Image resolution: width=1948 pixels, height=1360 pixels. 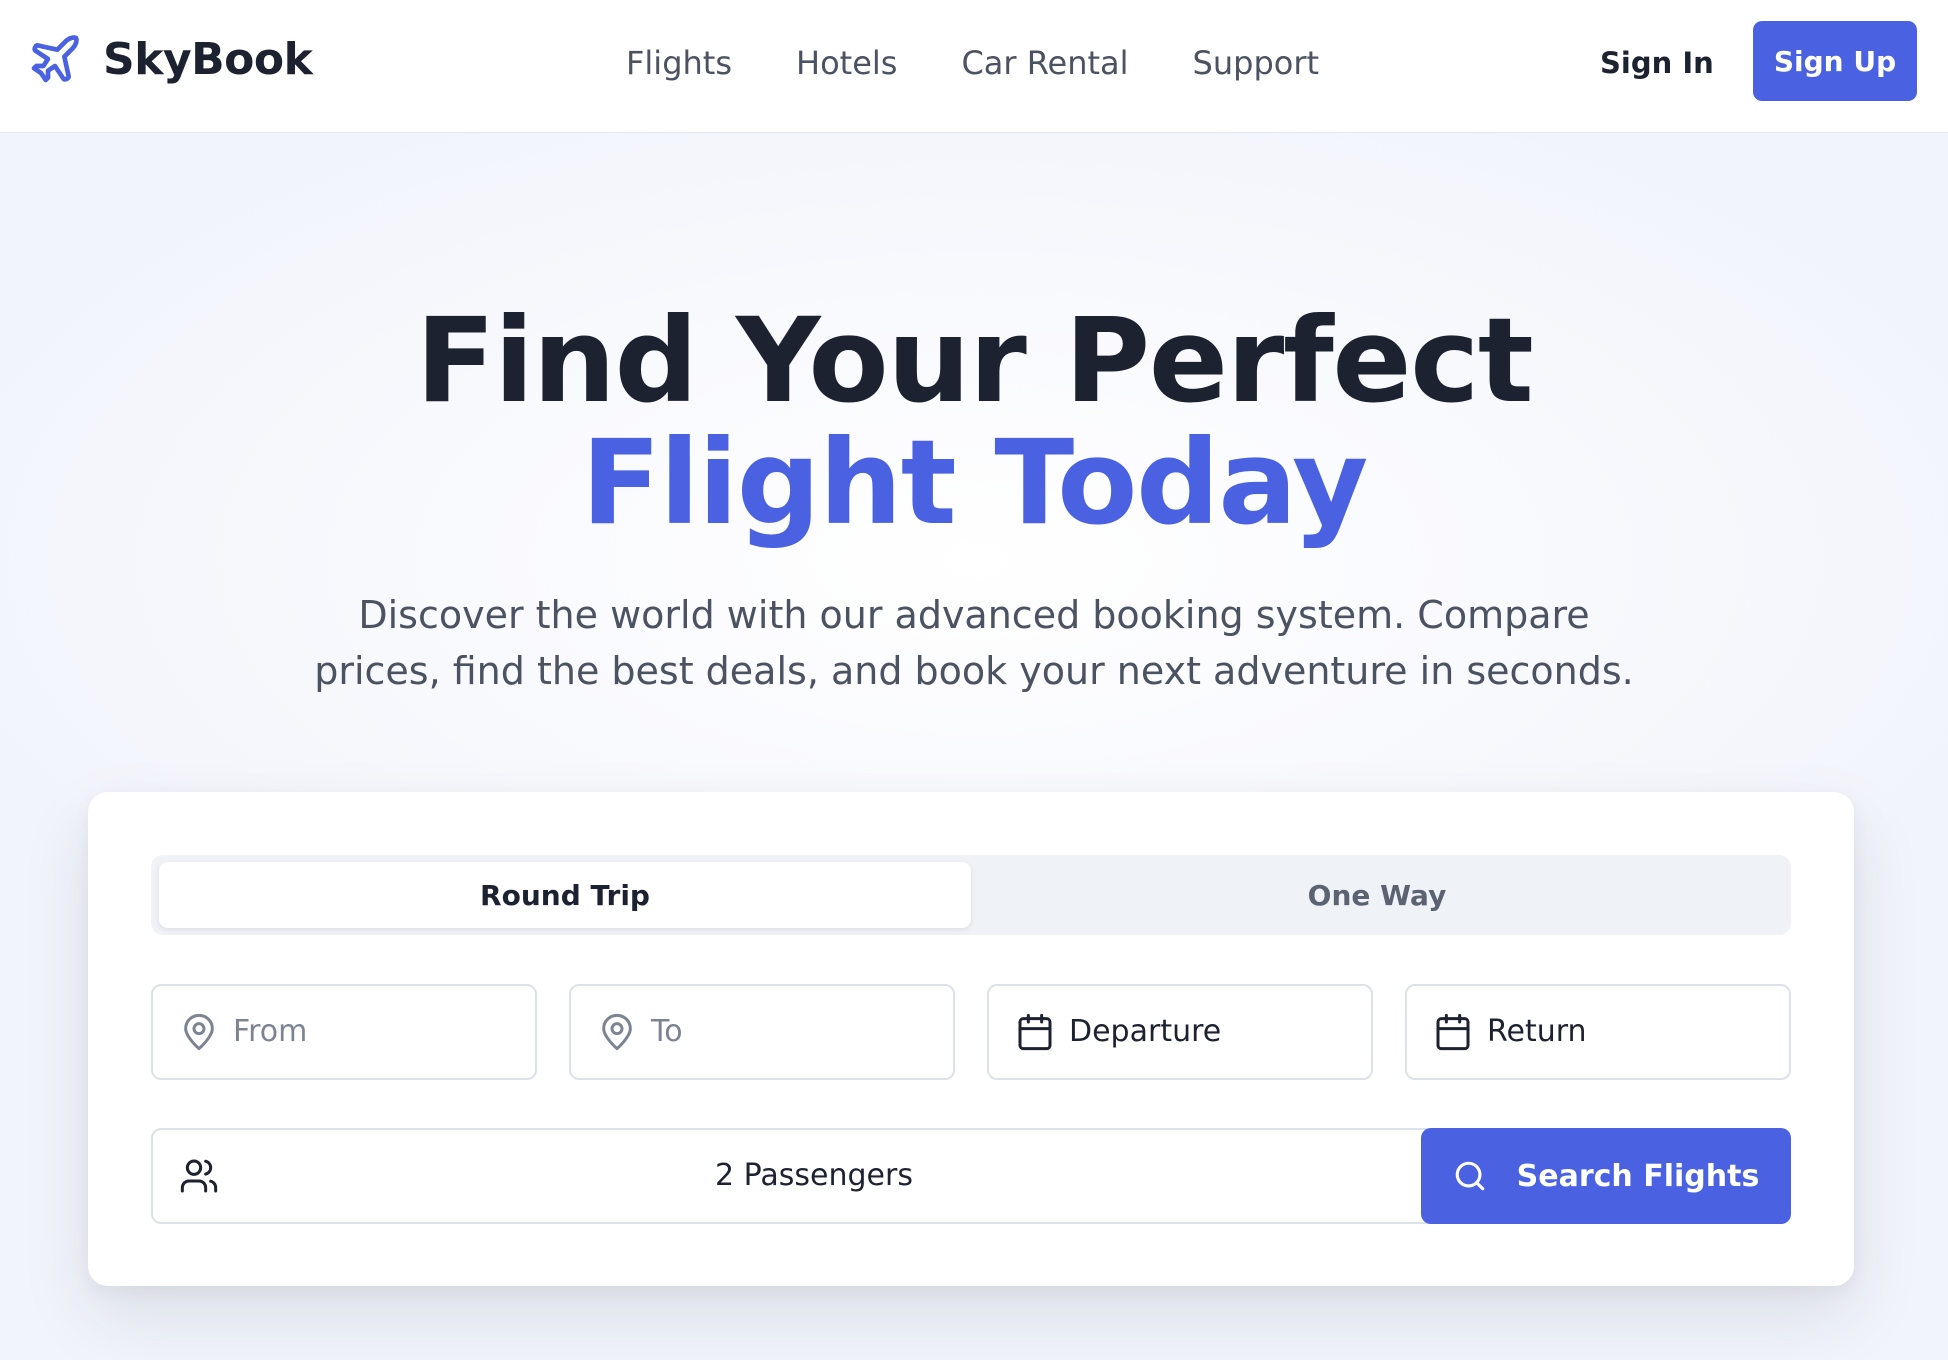 What do you see at coordinates (565, 895) in the screenshot?
I see `tab-round-trip: Round Trip` at bounding box center [565, 895].